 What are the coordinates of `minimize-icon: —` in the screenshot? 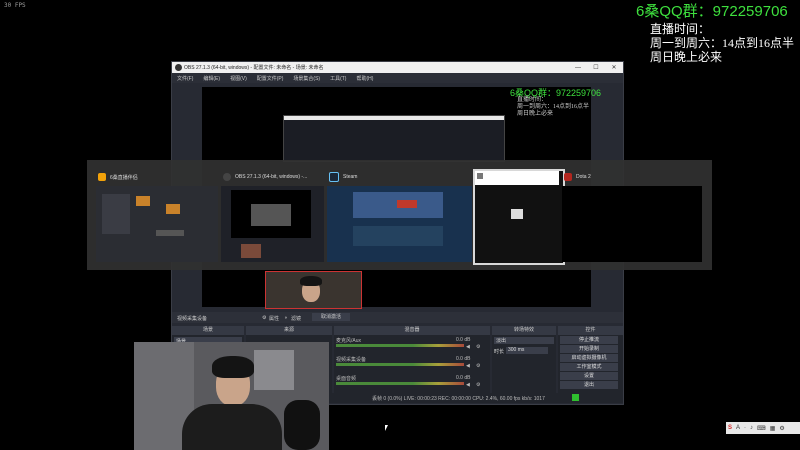 It's located at (578, 68).